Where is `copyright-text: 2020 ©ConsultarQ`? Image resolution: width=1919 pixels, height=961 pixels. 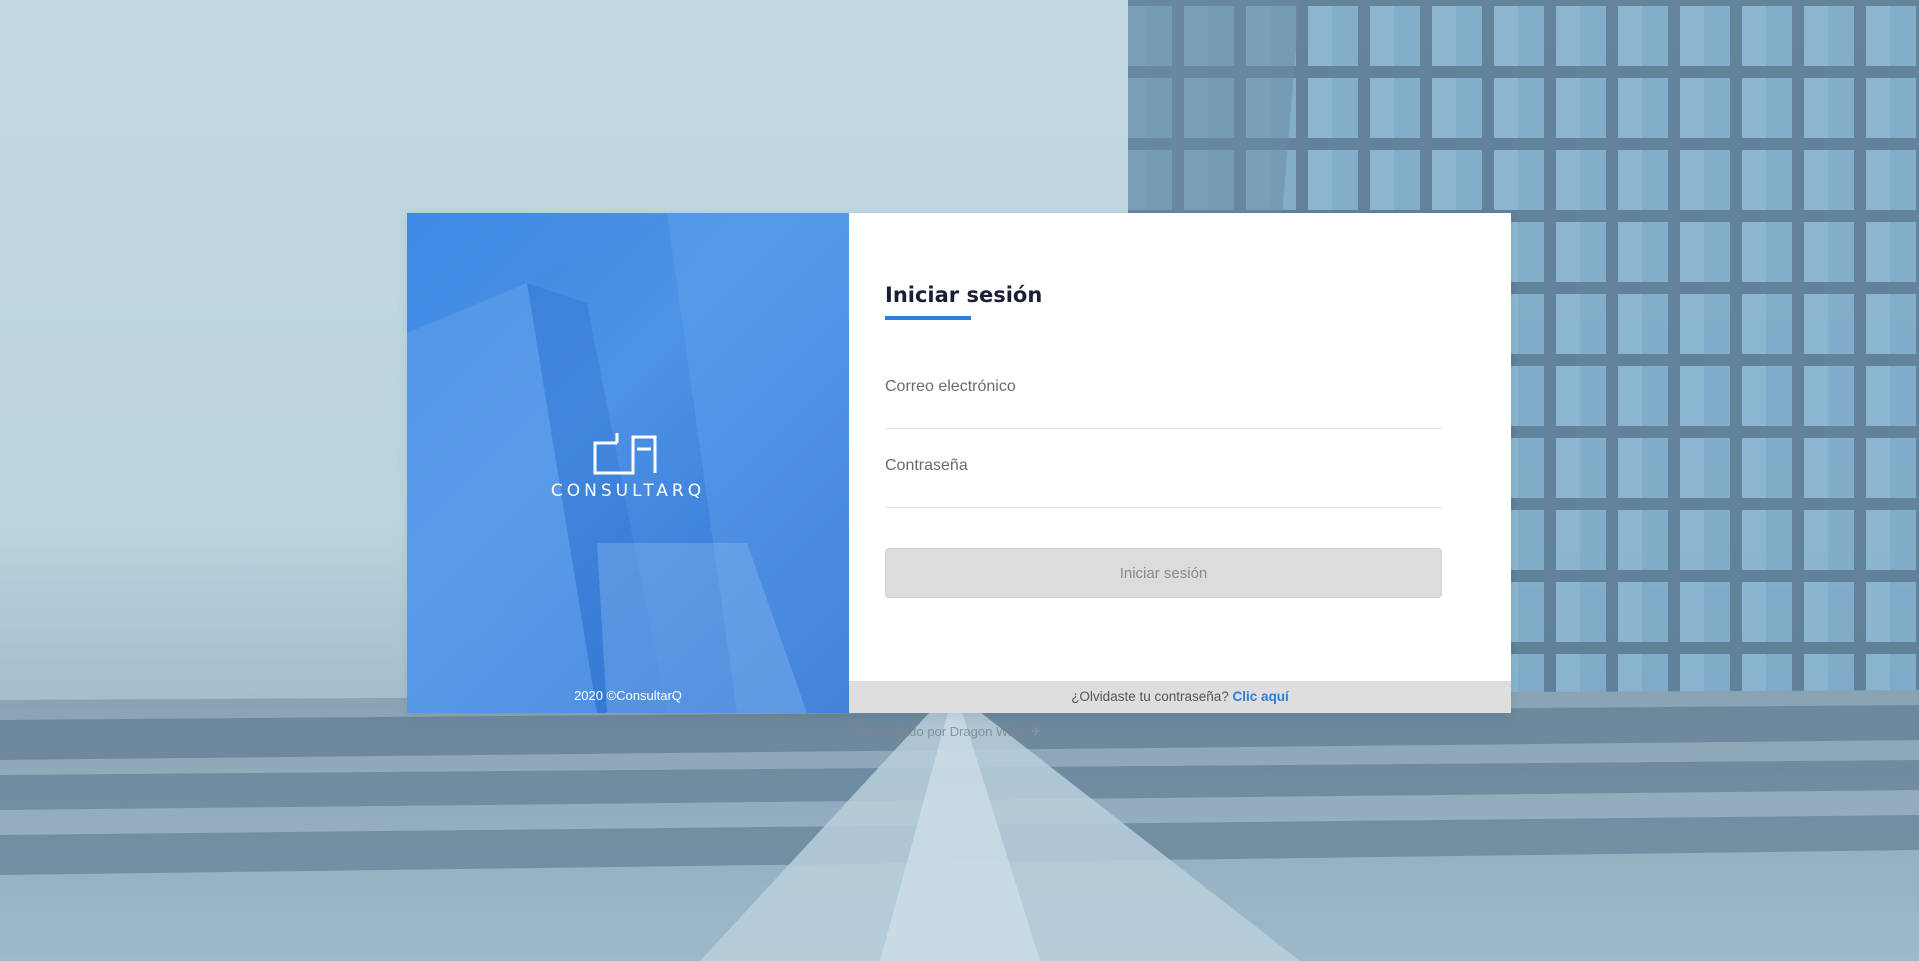 copyright-text: 2020 ©ConsultarQ is located at coordinates (628, 695).